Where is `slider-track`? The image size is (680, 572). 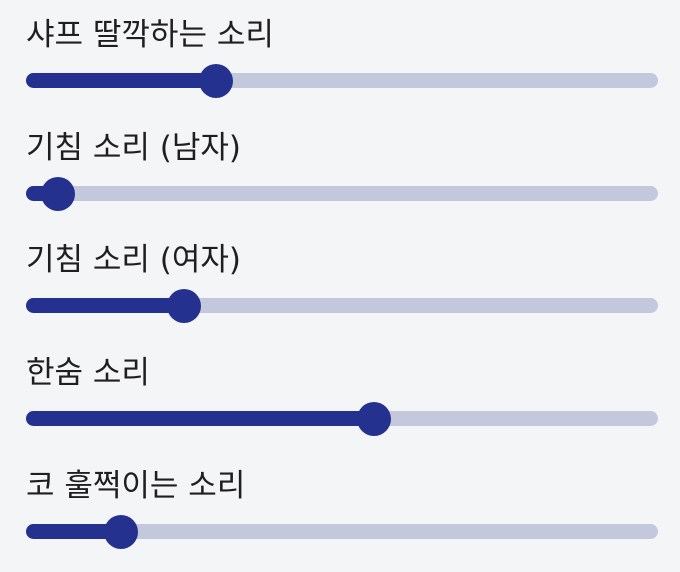
slider-track is located at coordinates (342, 193).